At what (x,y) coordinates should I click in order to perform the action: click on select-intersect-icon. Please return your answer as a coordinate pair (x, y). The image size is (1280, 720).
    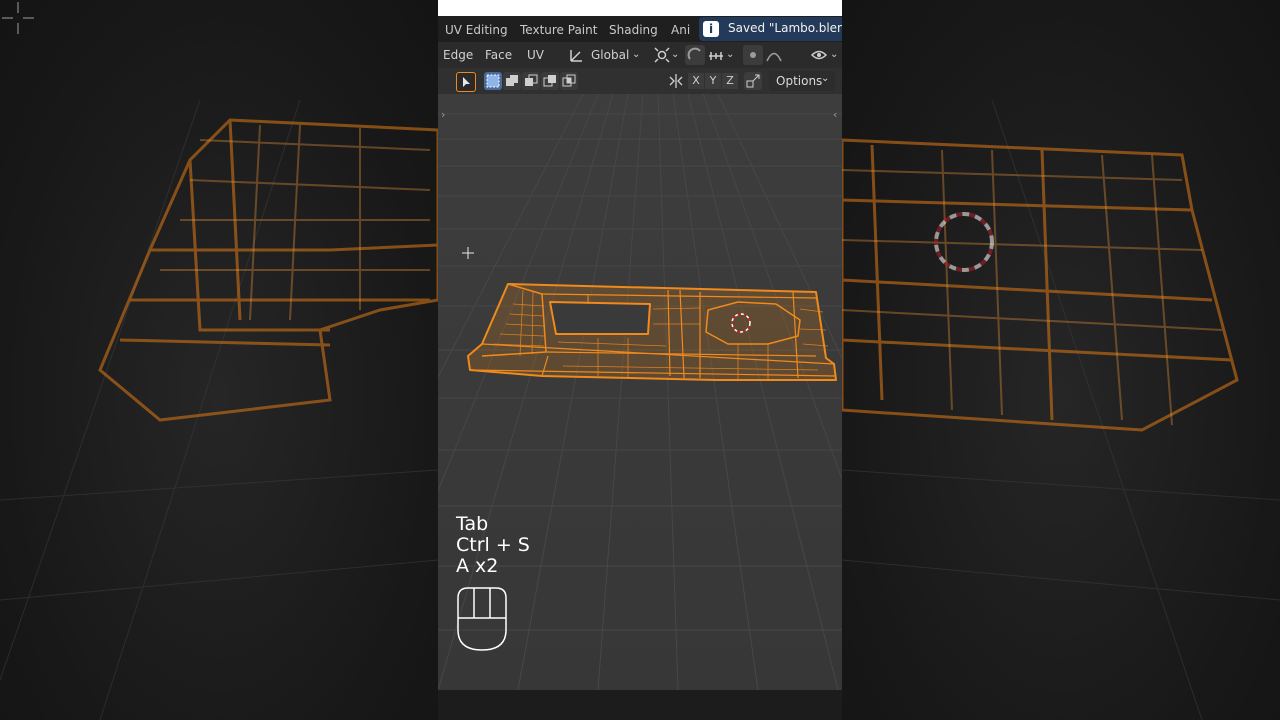
    Looking at the image, I should click on (569, 80).